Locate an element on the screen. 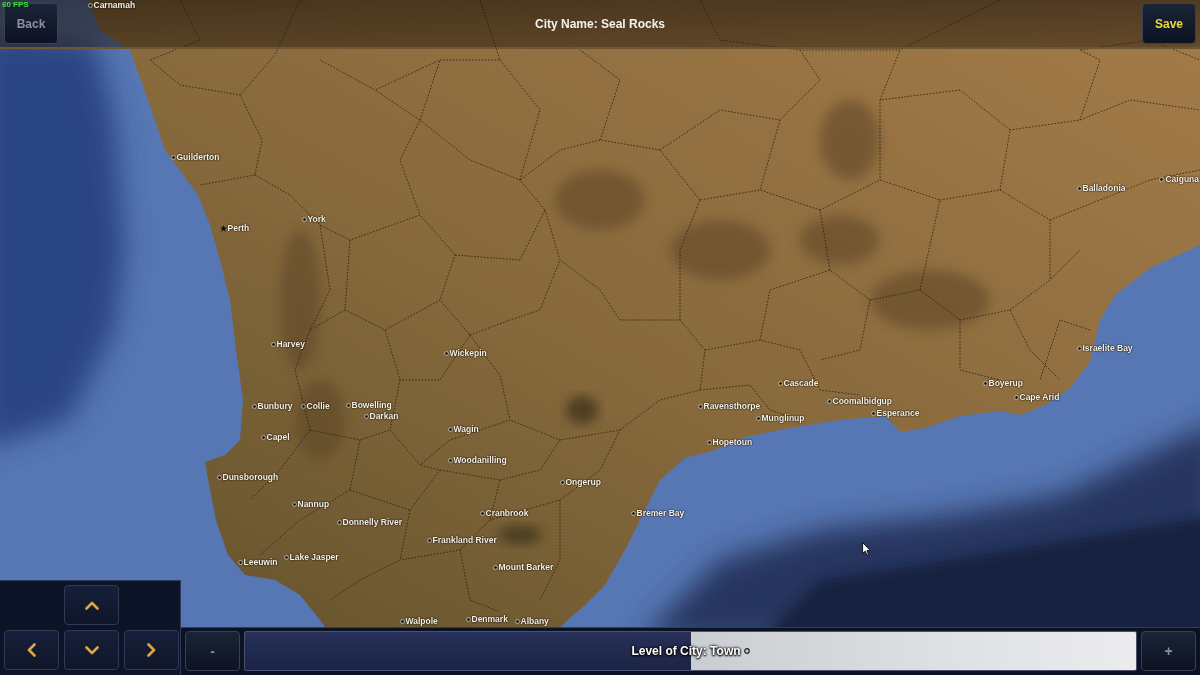  city-label: Perth is located at coordinates (238, 228).